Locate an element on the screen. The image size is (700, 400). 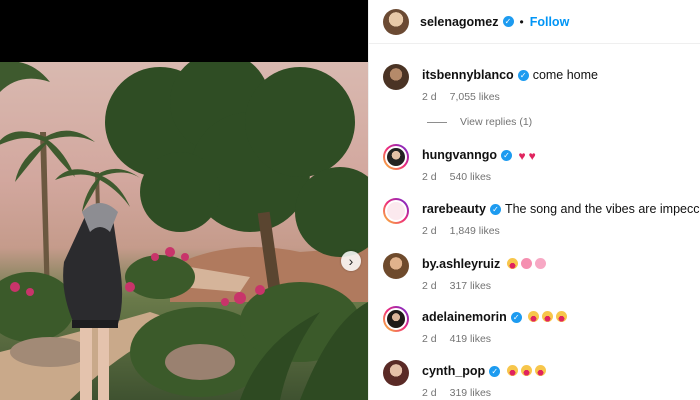
commenter-username: adelainemorin is located at coordinates (464, 317).